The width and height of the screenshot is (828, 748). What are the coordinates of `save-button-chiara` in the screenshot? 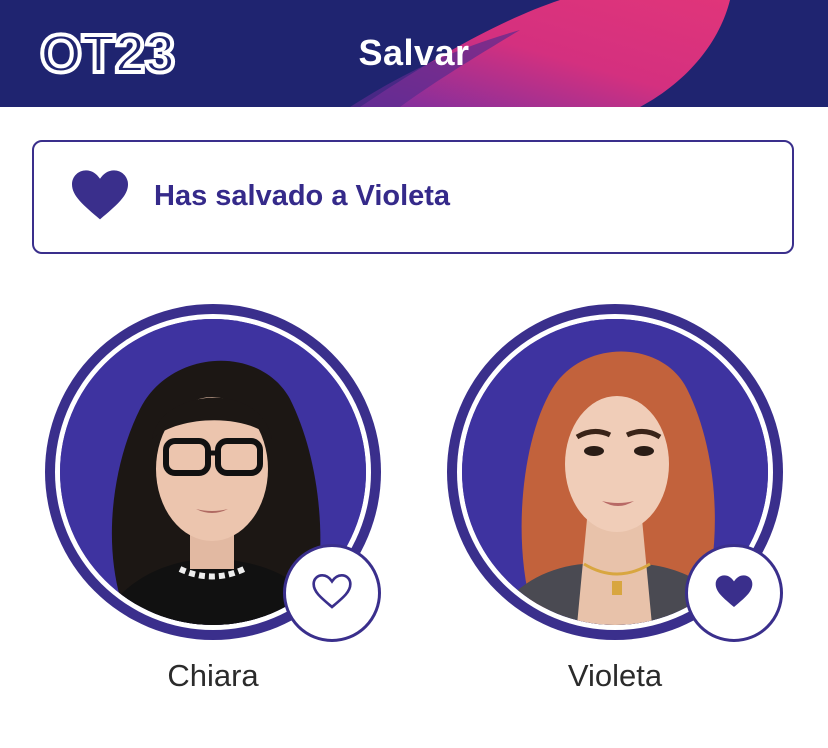 It's located at (332, 593).